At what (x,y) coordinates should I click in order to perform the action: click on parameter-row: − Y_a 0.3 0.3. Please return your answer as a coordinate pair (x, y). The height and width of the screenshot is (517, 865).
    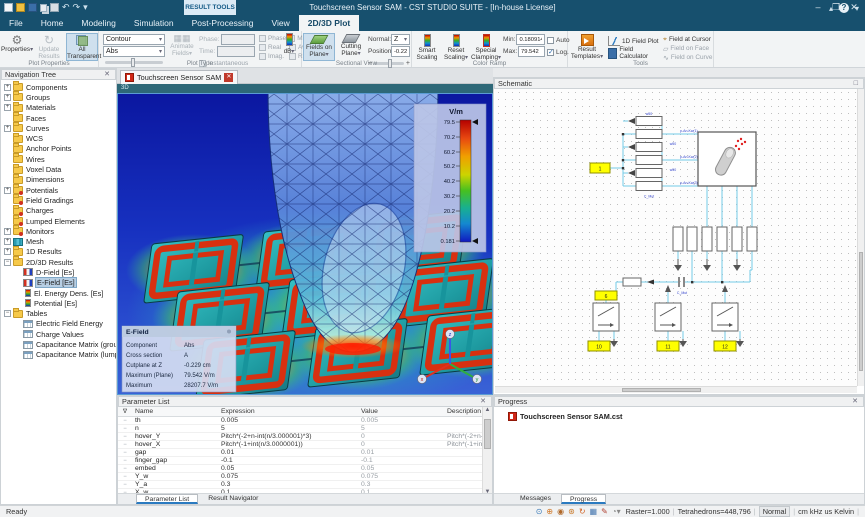
    Looking at the image, I should click on (300, 485).